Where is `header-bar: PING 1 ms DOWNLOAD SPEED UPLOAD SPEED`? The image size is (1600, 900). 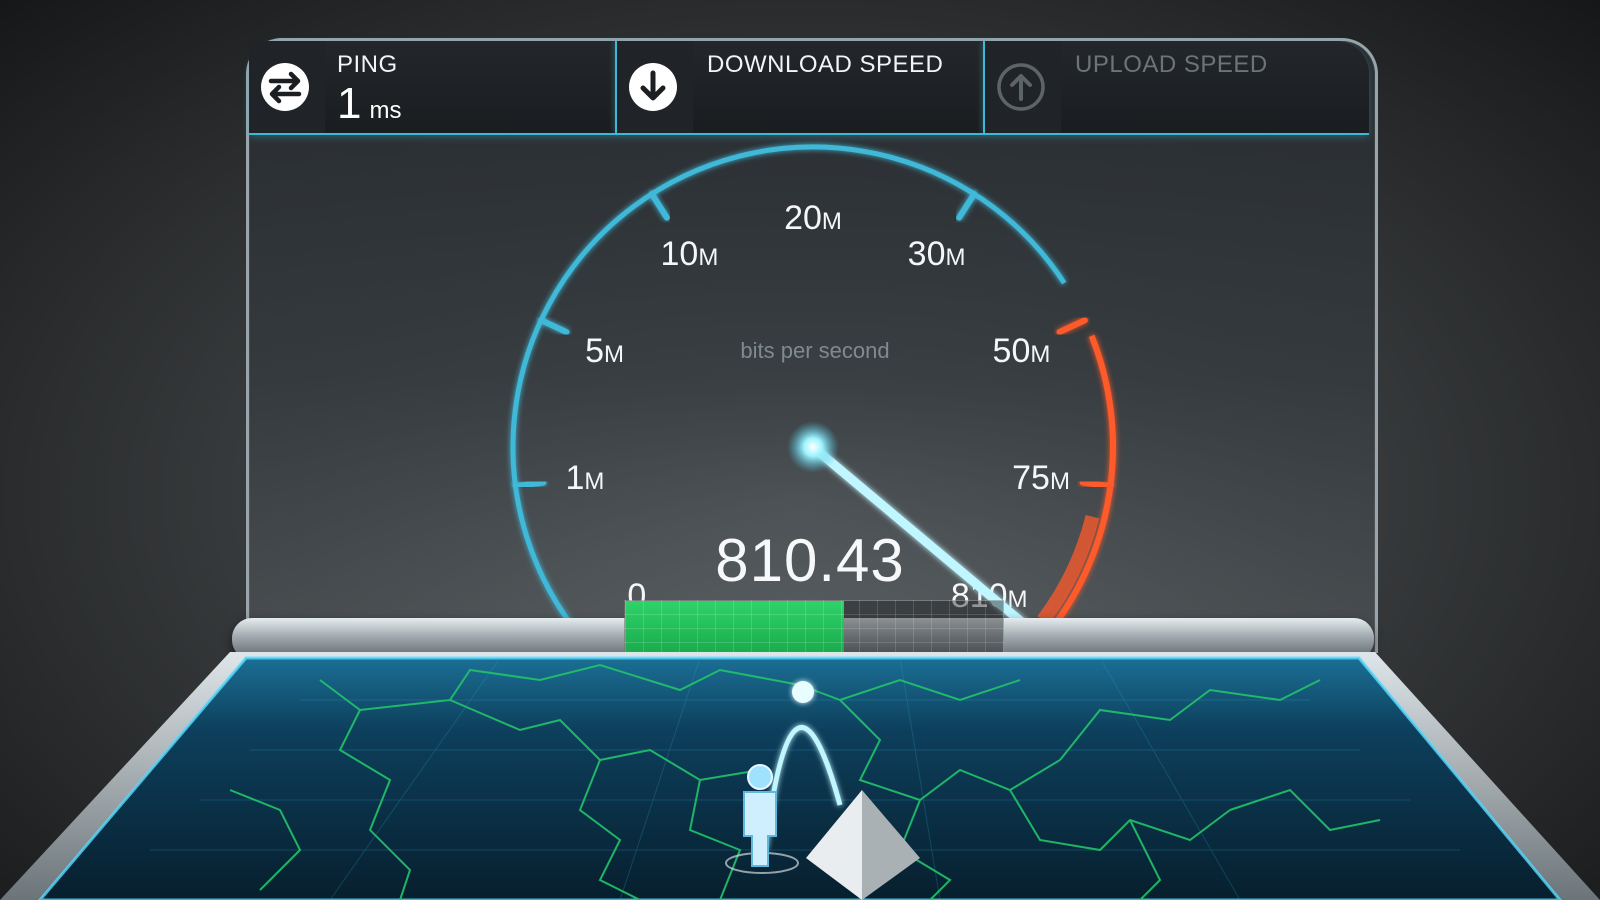
header-bar: PING 1 ms DOWNLOAD SPEED UPLOAD SPEED is located at coordinates (809, 88).